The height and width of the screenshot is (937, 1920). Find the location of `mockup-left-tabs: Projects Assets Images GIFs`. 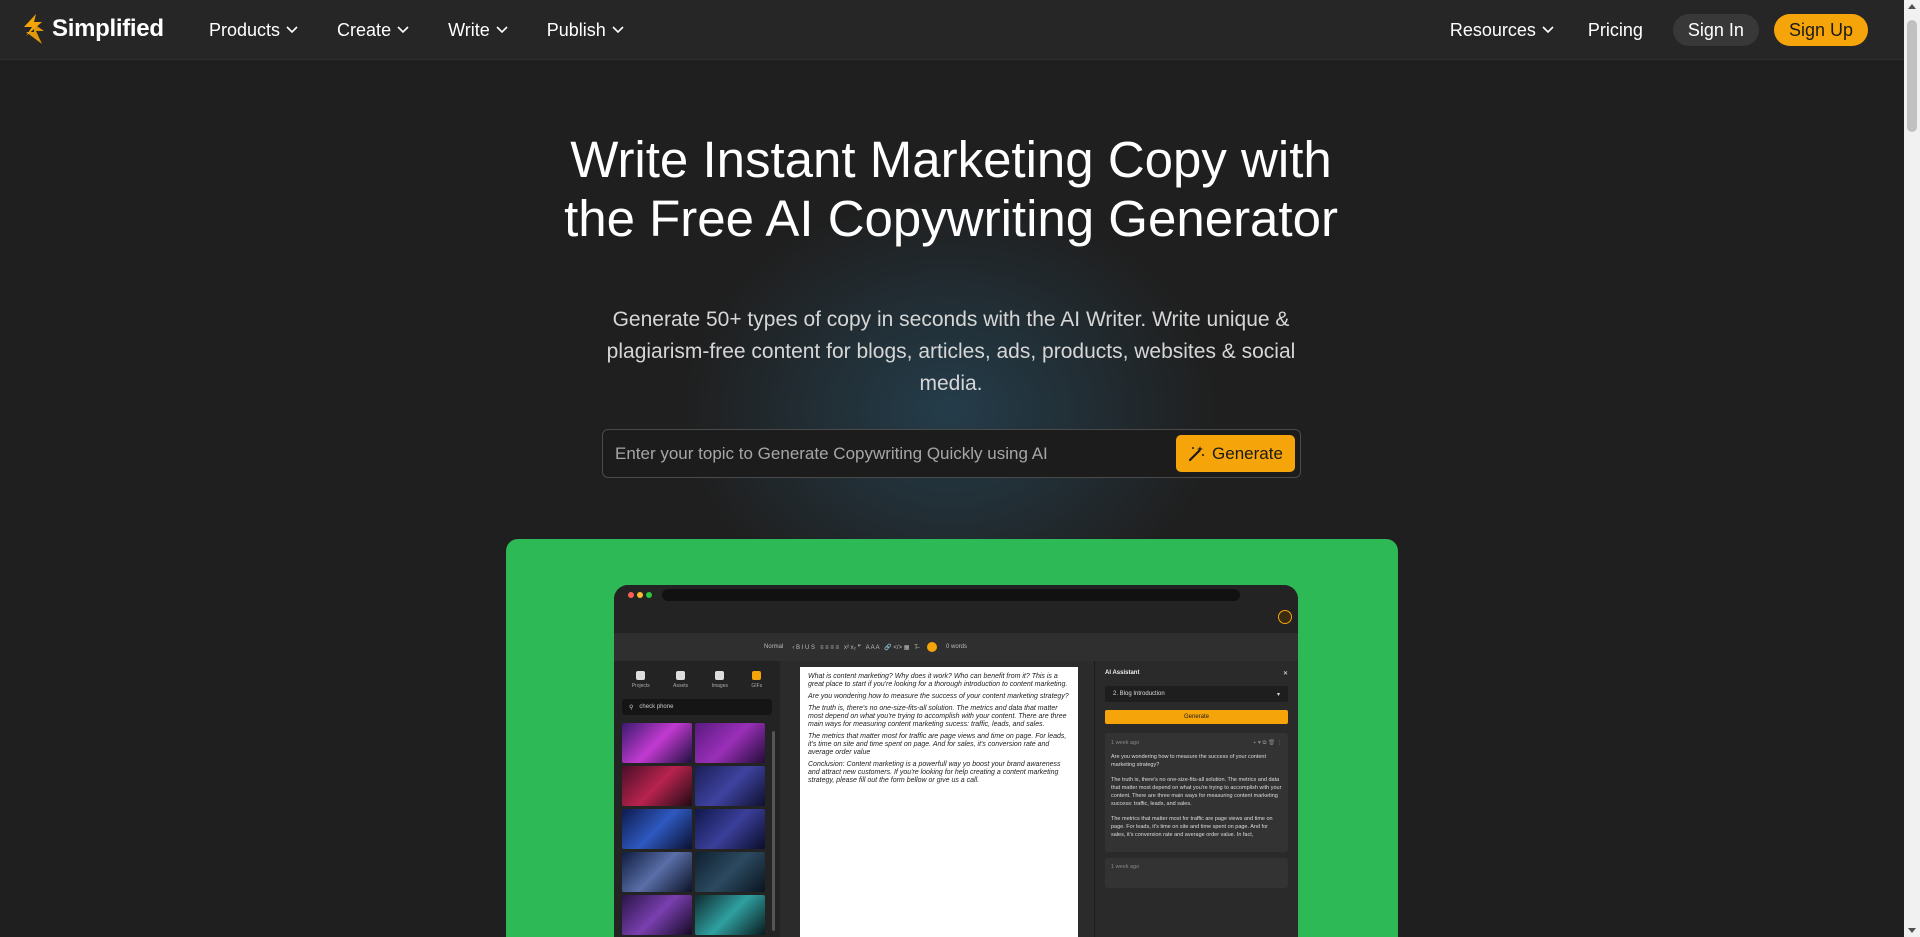

mockup-left-tabs: Projects Assets Images GIFs is located at coordinates (697, 675).